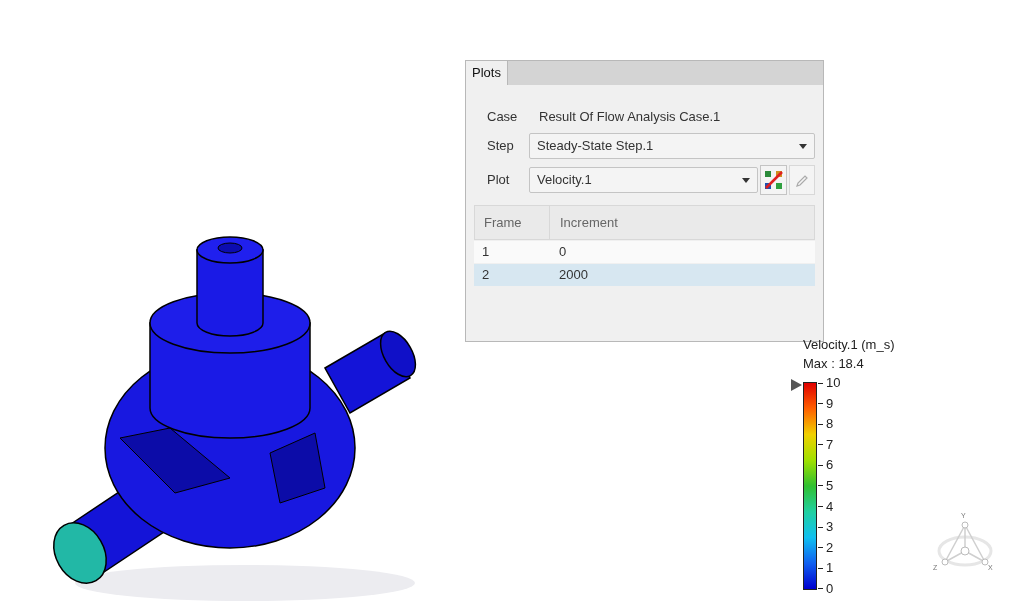  What do you see at coordinates (589, 222) in the screenshot?
I see `column-header: Increment` at bounding box center [589, 222].